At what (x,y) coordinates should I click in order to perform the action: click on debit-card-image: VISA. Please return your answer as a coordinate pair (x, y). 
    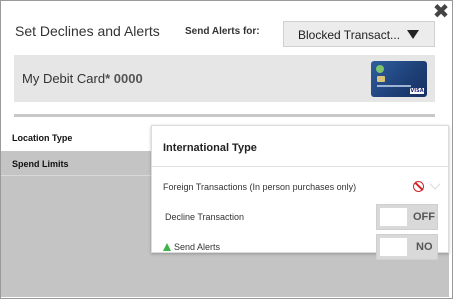
    Looking at the image, I should click on (399, 79).